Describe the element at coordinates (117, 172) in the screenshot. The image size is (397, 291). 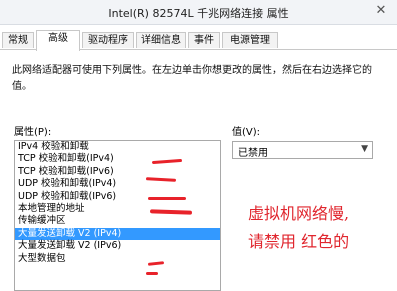
I see `list-item: TCP 校验和卸载(IPv6)` at that location.